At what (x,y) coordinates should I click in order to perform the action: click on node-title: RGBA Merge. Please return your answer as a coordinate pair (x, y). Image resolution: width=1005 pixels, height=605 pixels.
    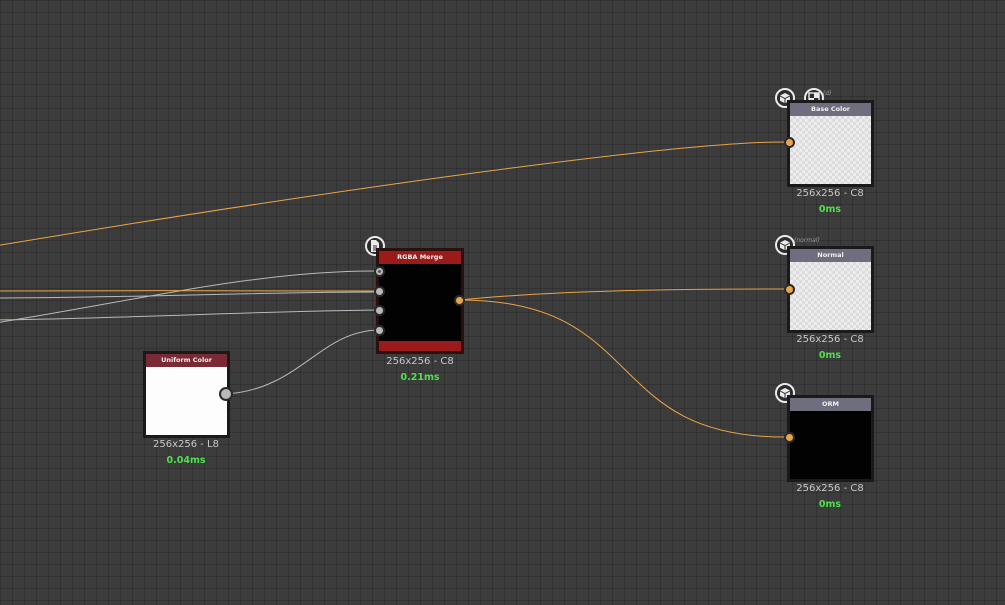
    Looking at the image, I should click on (420, 257).